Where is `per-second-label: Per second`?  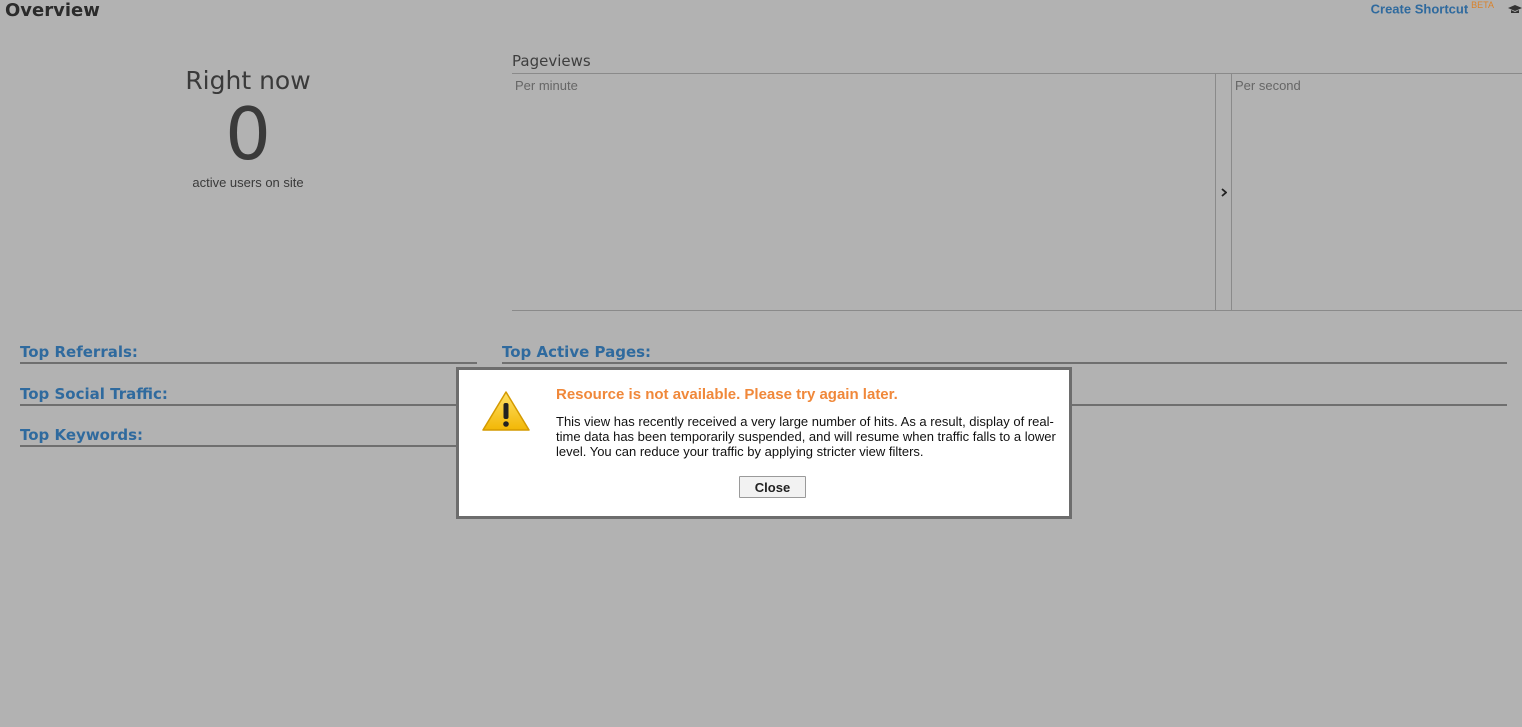 per-second-label: Per second is located at coordinates (1268, 85).